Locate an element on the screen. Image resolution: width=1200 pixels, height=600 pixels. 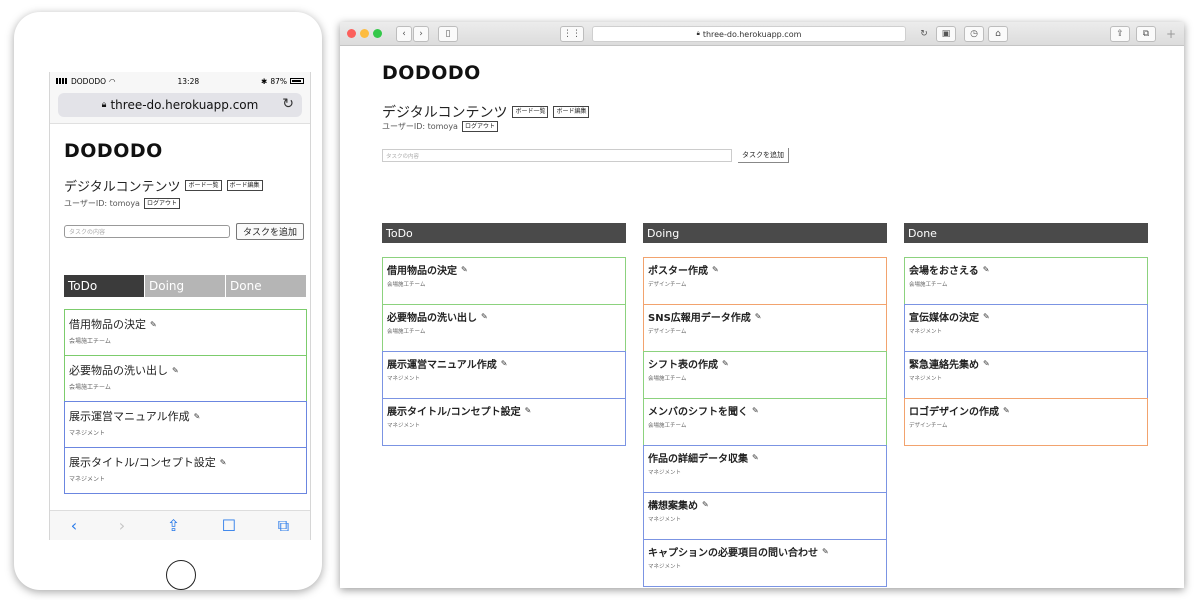
task-title: メンバのシフトを聞く is located at coordinates (698, 412).